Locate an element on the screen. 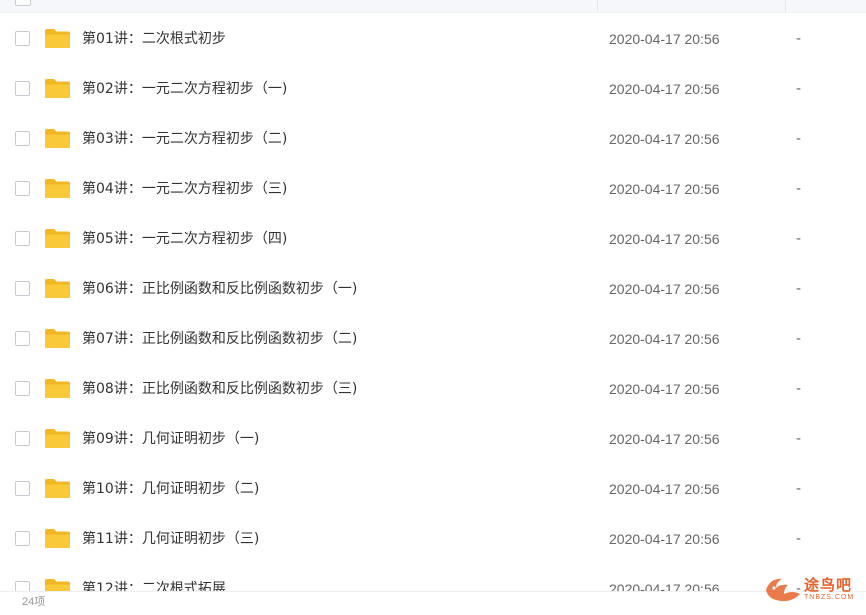 The width and height of the screenshot is (866, 615). file-name: 第10讲：几何证明初步（二) is located at coordinates (170, 489).